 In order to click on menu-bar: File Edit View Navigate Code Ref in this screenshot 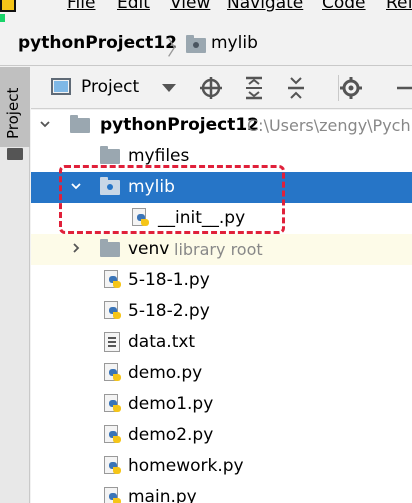, I will do `click(206, 7)`.